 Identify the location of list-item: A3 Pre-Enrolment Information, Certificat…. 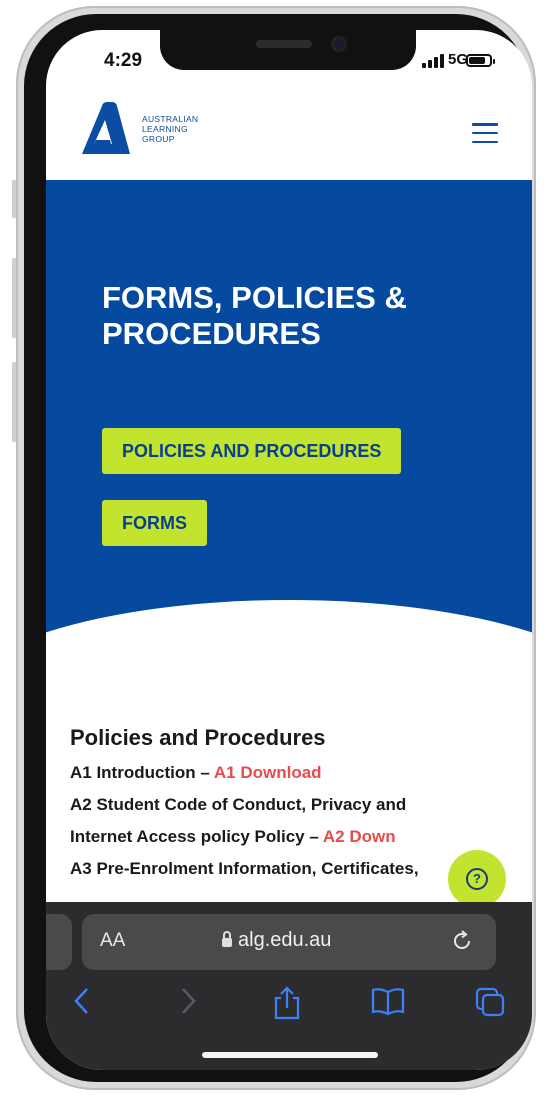
(244, 868).